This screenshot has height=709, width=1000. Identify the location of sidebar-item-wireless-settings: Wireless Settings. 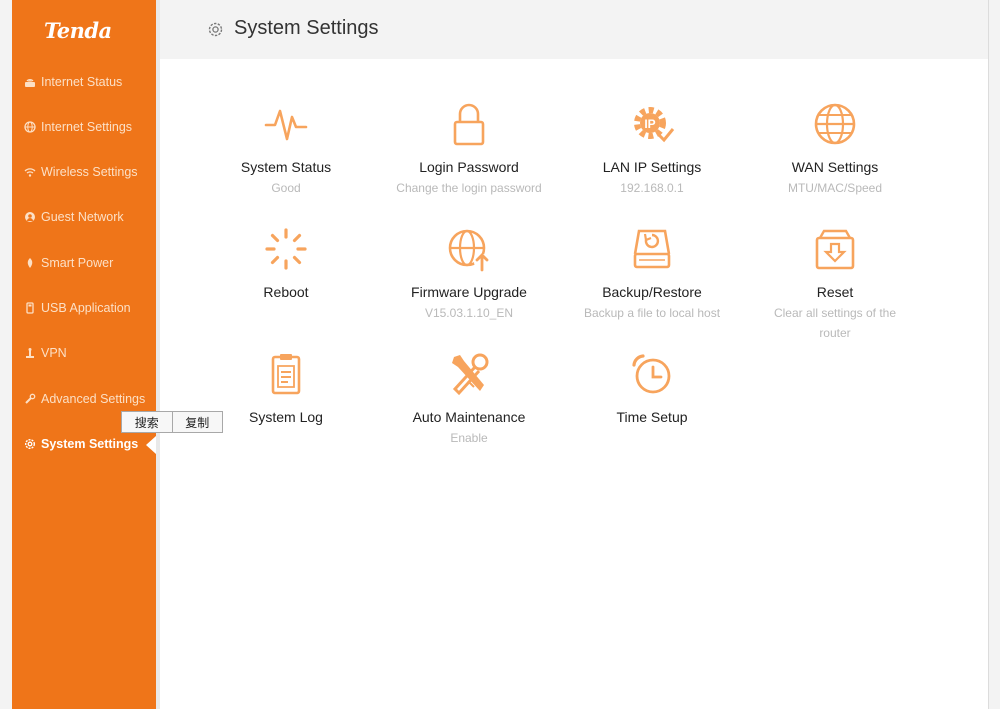
(84, 172).